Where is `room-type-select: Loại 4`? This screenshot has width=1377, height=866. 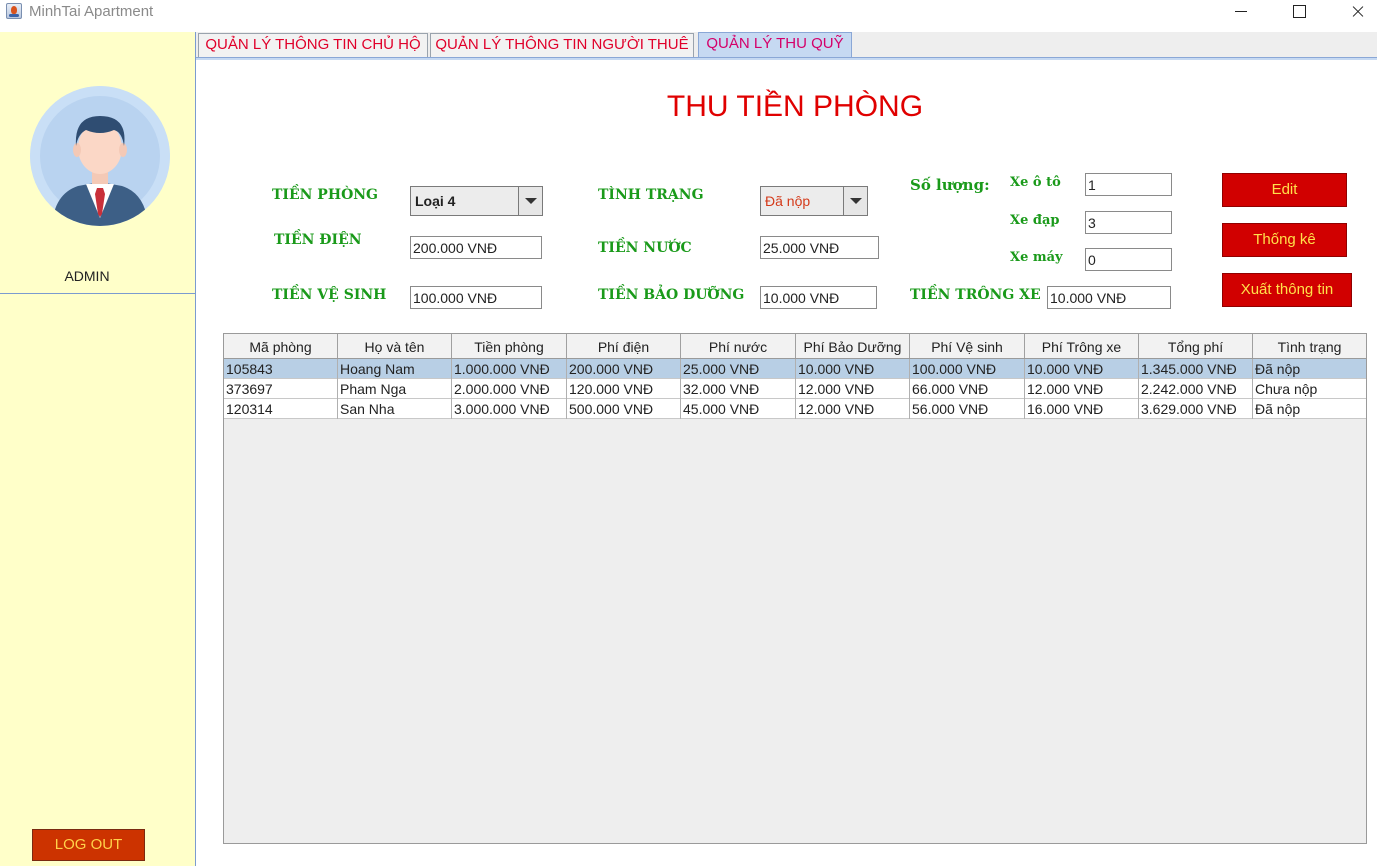 room-type-select: Loại 4 is located at coordinates (476, 201).